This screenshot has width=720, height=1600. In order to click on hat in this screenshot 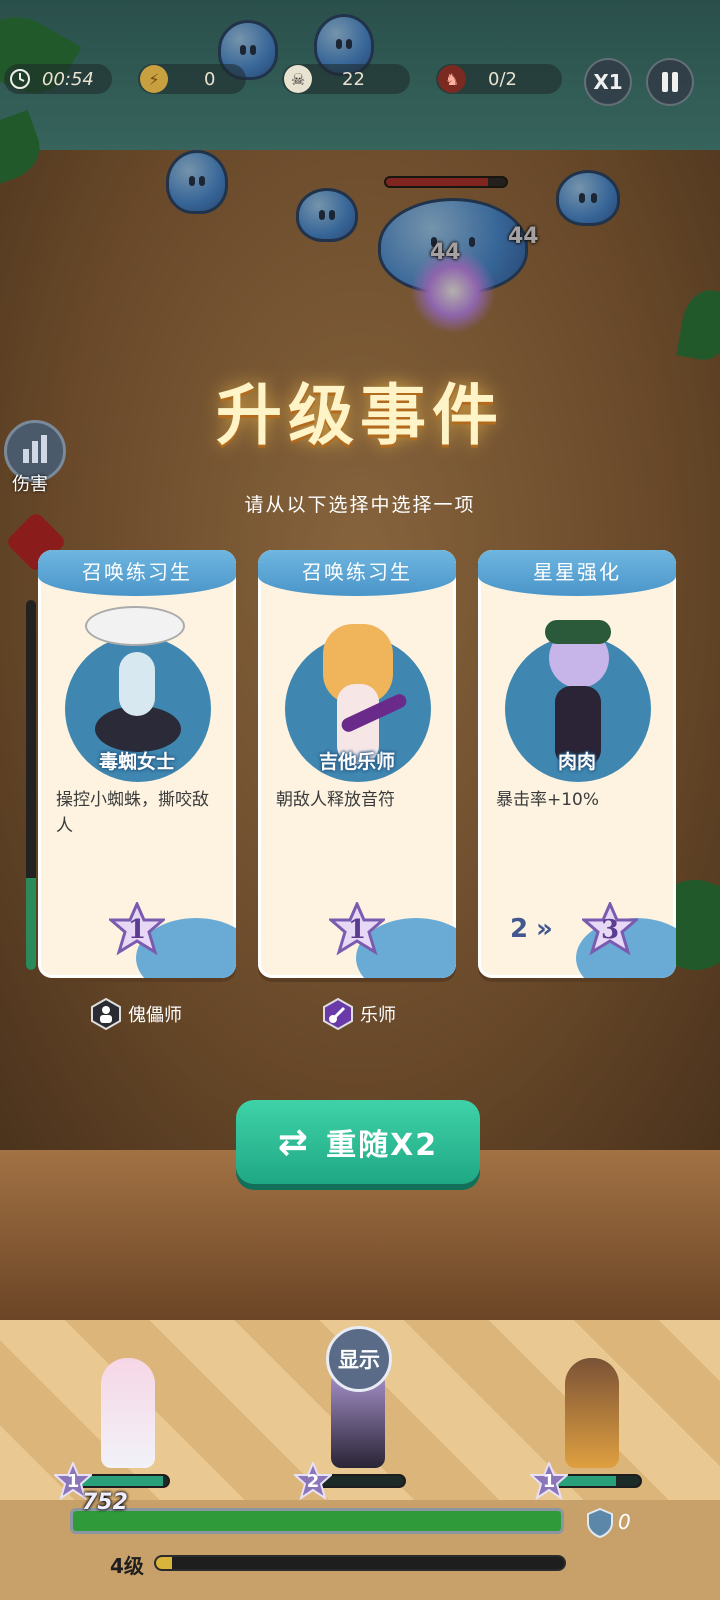, I will do `click(135, 626)`.